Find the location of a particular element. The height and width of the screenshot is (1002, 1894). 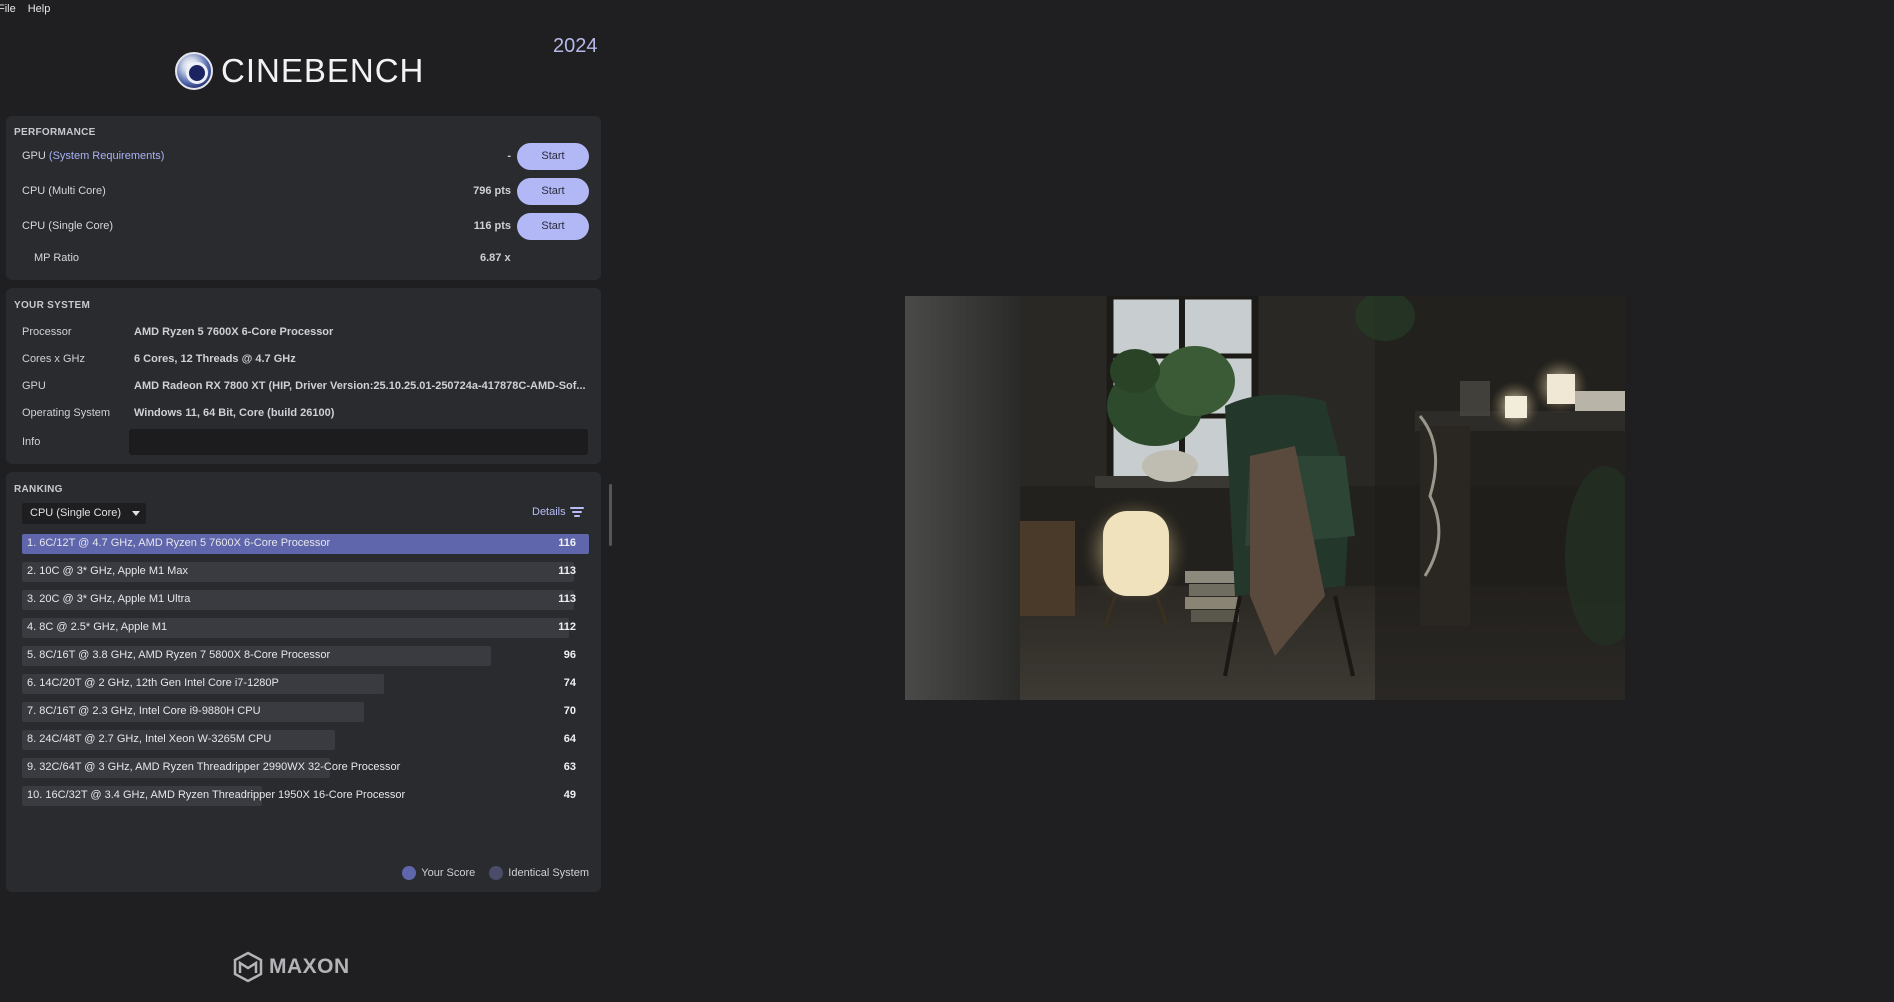

maxon-wordmark: MAXON is located at coordinates (309, 966).